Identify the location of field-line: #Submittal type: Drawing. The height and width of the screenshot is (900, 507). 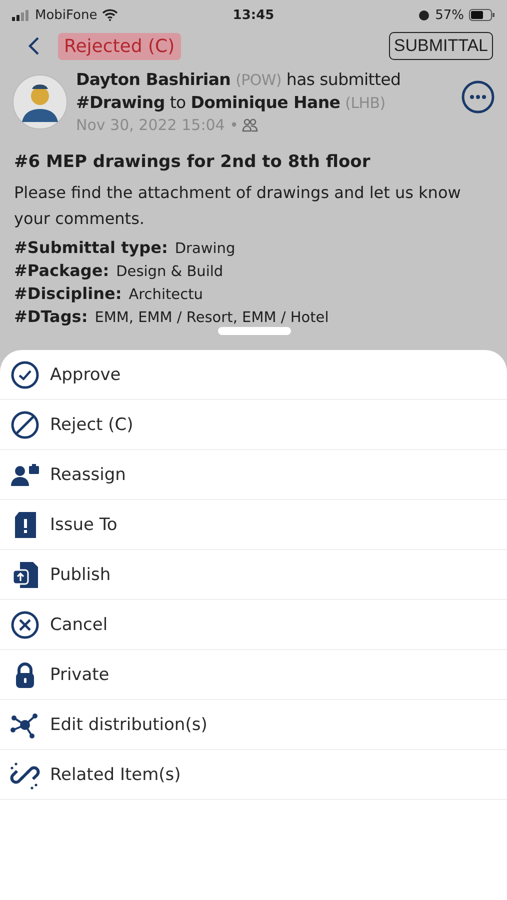
(125, 247).